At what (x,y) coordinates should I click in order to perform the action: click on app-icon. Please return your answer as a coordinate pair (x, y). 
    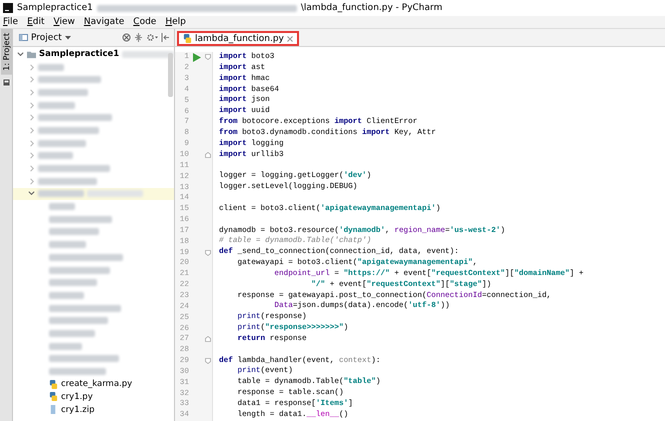
    Looking at the image, I should click on (8, 8).